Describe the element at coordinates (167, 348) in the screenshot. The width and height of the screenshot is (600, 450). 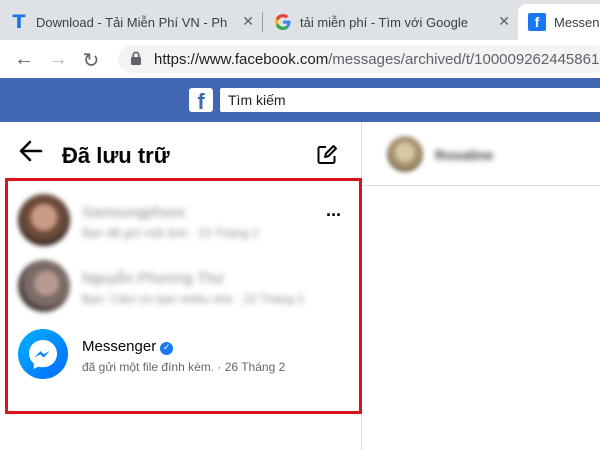
I see `verified-badge-icon: ✓` at that location.